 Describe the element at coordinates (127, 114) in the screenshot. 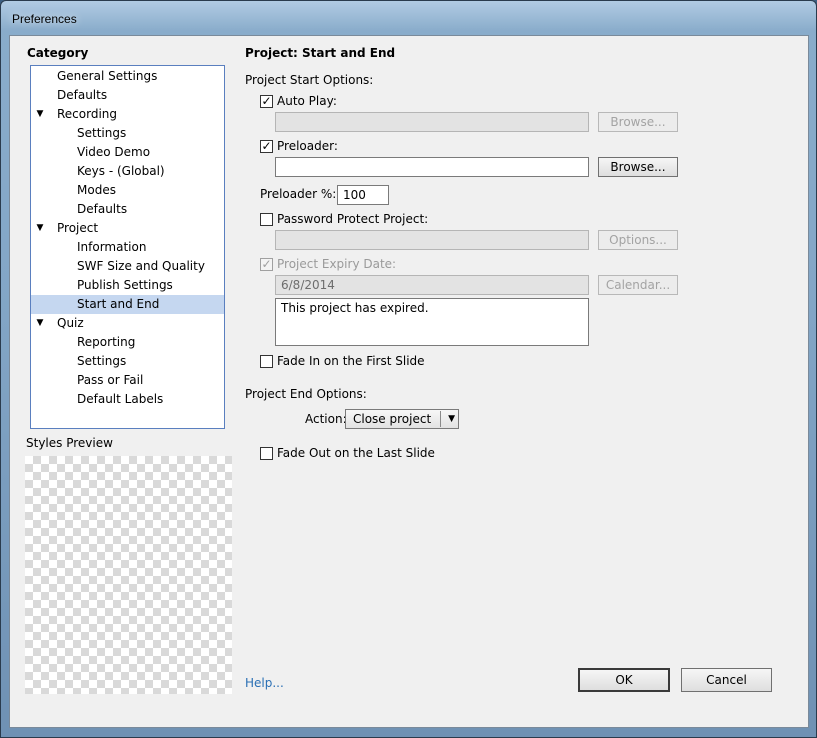

I see `tree-item-recording: ▼ Recording` at that location.